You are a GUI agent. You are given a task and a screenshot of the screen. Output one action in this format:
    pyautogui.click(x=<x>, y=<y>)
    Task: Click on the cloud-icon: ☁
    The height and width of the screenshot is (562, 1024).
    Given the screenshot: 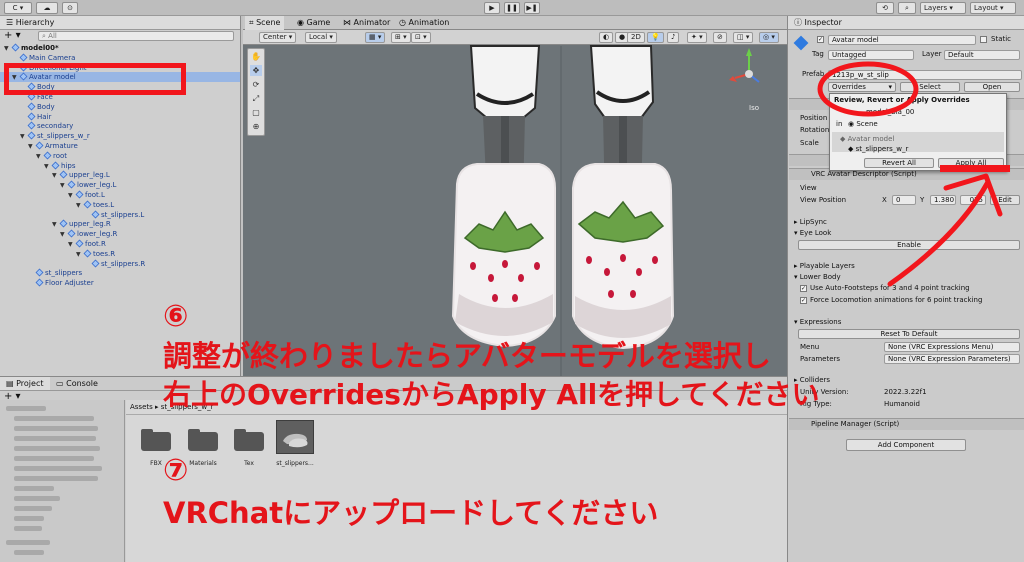 What is the action you would take?
    pyautogui.click(x=47, y=8)
    